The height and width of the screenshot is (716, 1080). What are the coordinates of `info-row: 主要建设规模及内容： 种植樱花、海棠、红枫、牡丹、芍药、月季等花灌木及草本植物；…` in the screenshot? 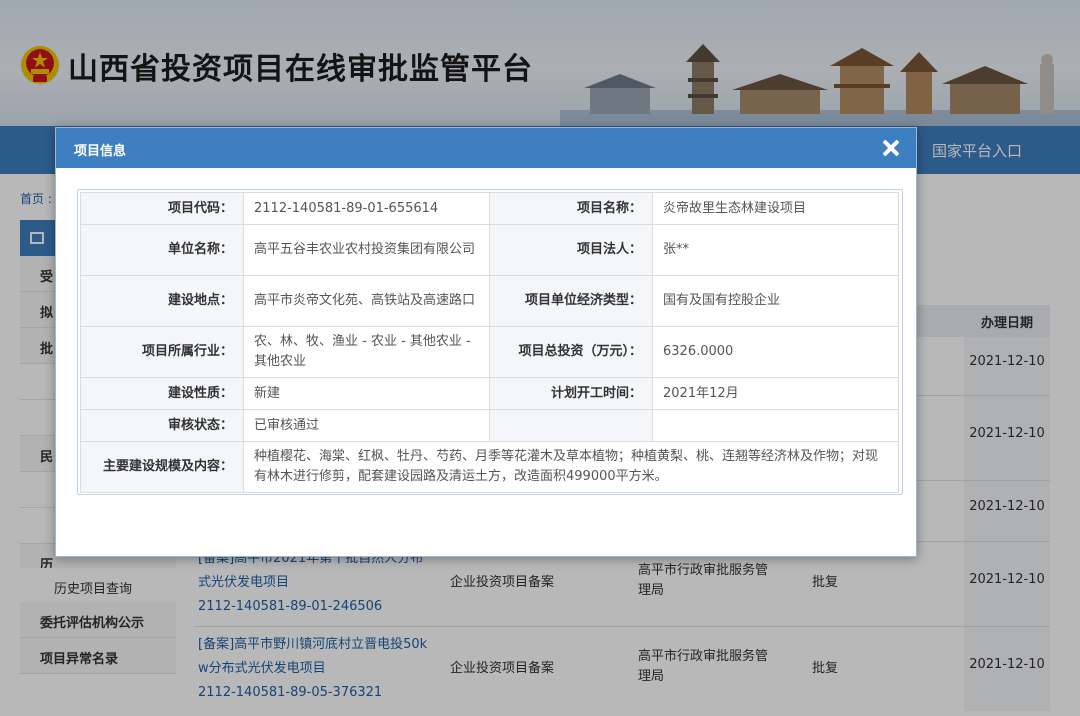 It's located at (489, 467).